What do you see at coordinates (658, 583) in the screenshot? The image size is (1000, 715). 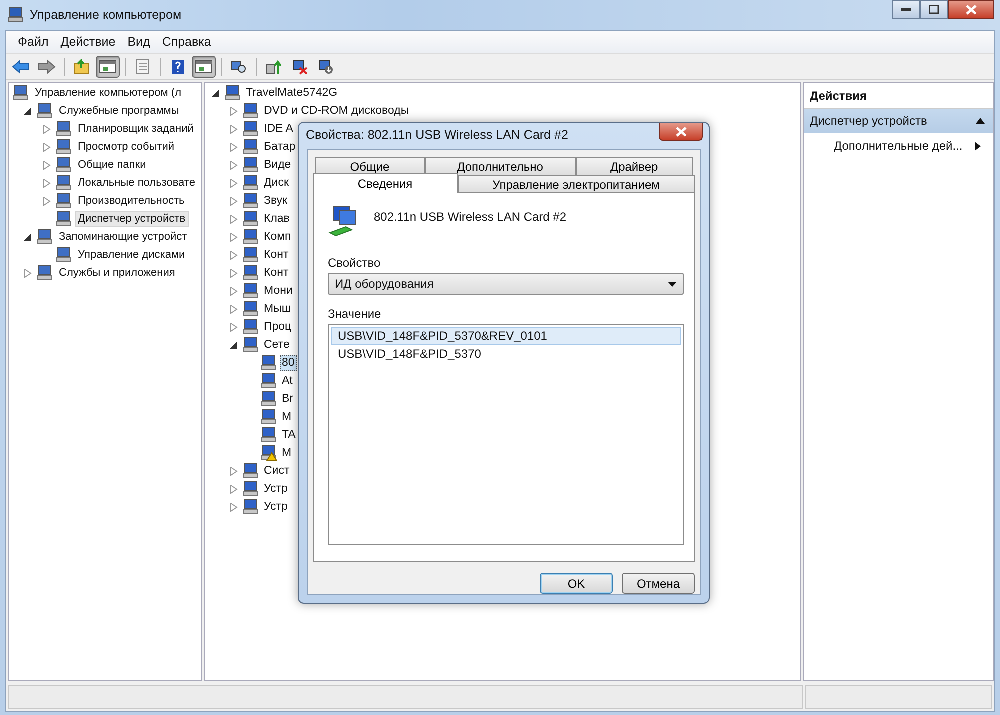 I see `cancel-button: Отмена` at bounding box center [658, 583].